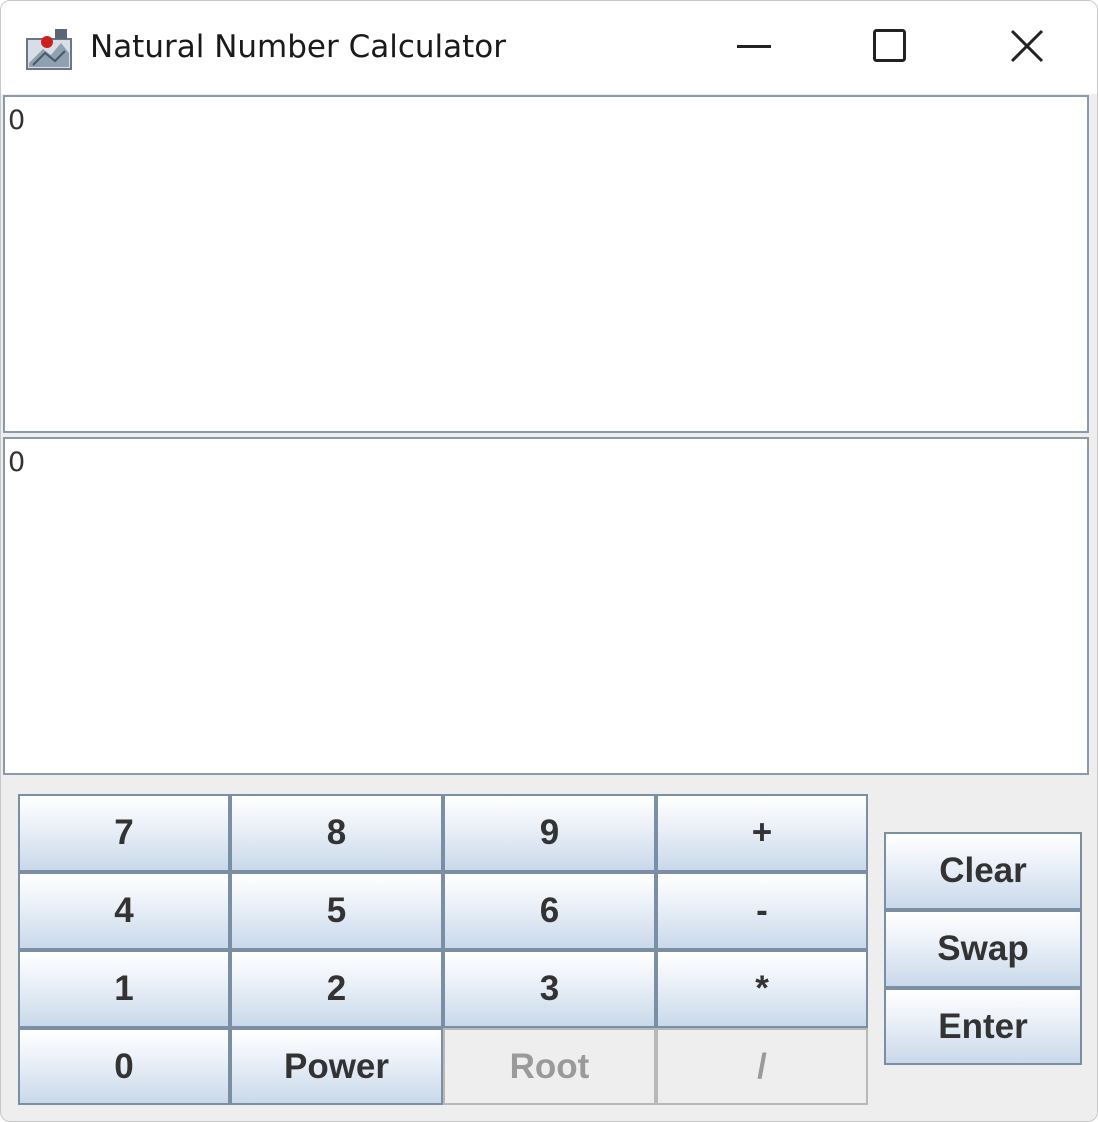  I want to click on java-app-icon, so click(49, 49).